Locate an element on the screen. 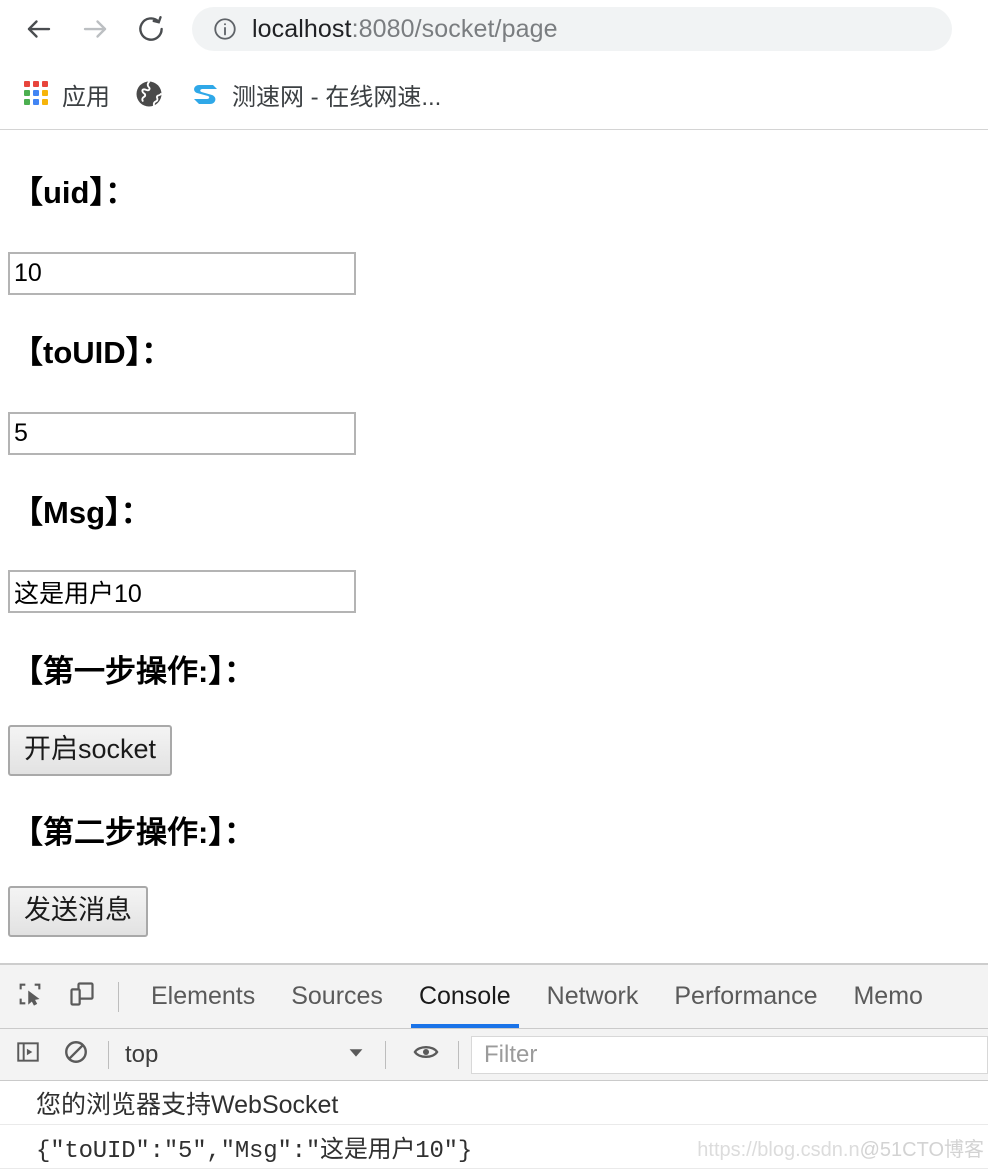  address-bar-url: localhost:8080/socket/page is located at coordinates (405, 29).